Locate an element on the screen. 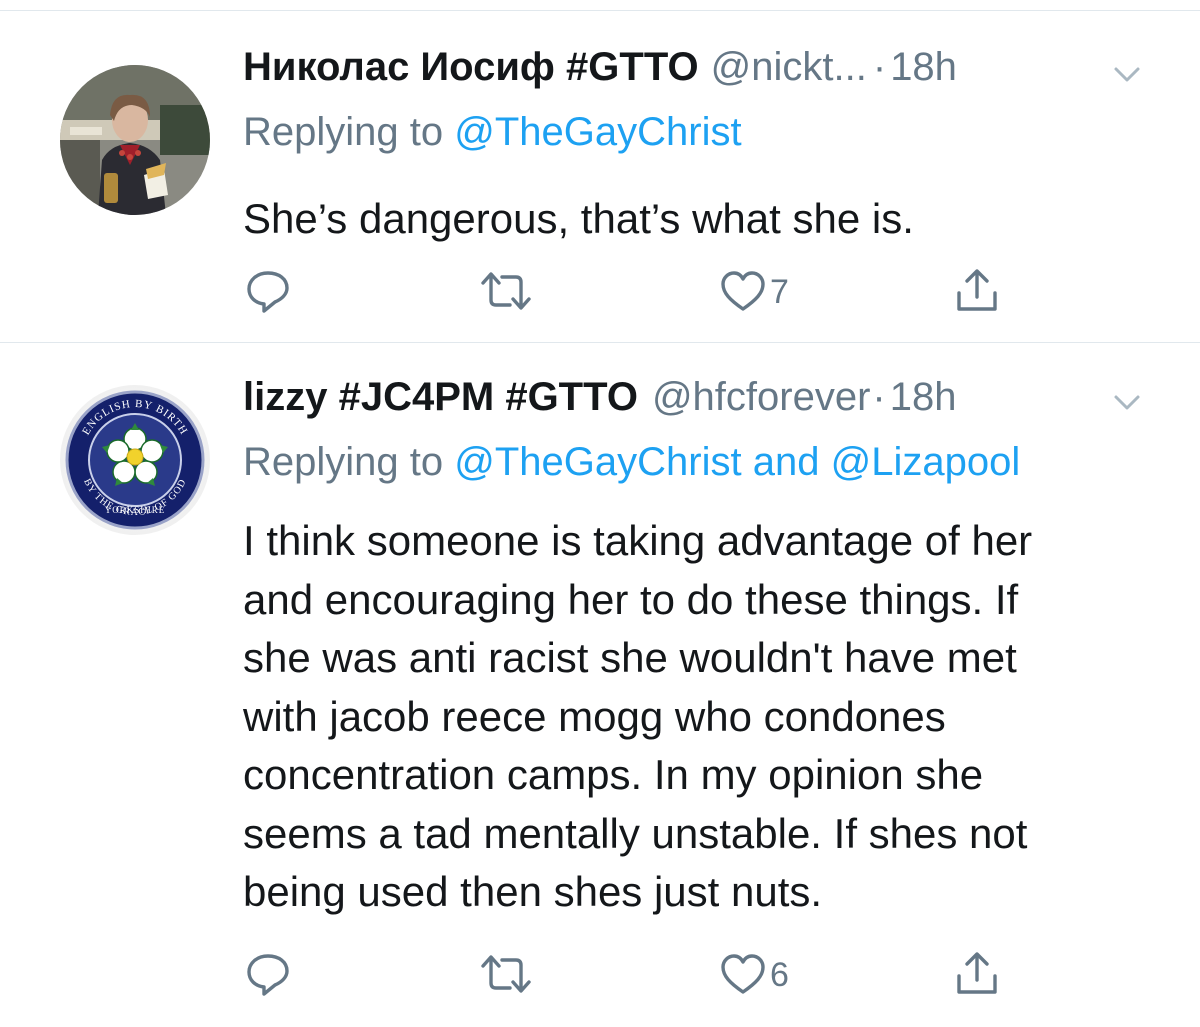 The image size is (1200, 1027). tweet-header: lizzy #JC4PM #GTTO @hfcforever · 18h is located at coordinates (703, 405).